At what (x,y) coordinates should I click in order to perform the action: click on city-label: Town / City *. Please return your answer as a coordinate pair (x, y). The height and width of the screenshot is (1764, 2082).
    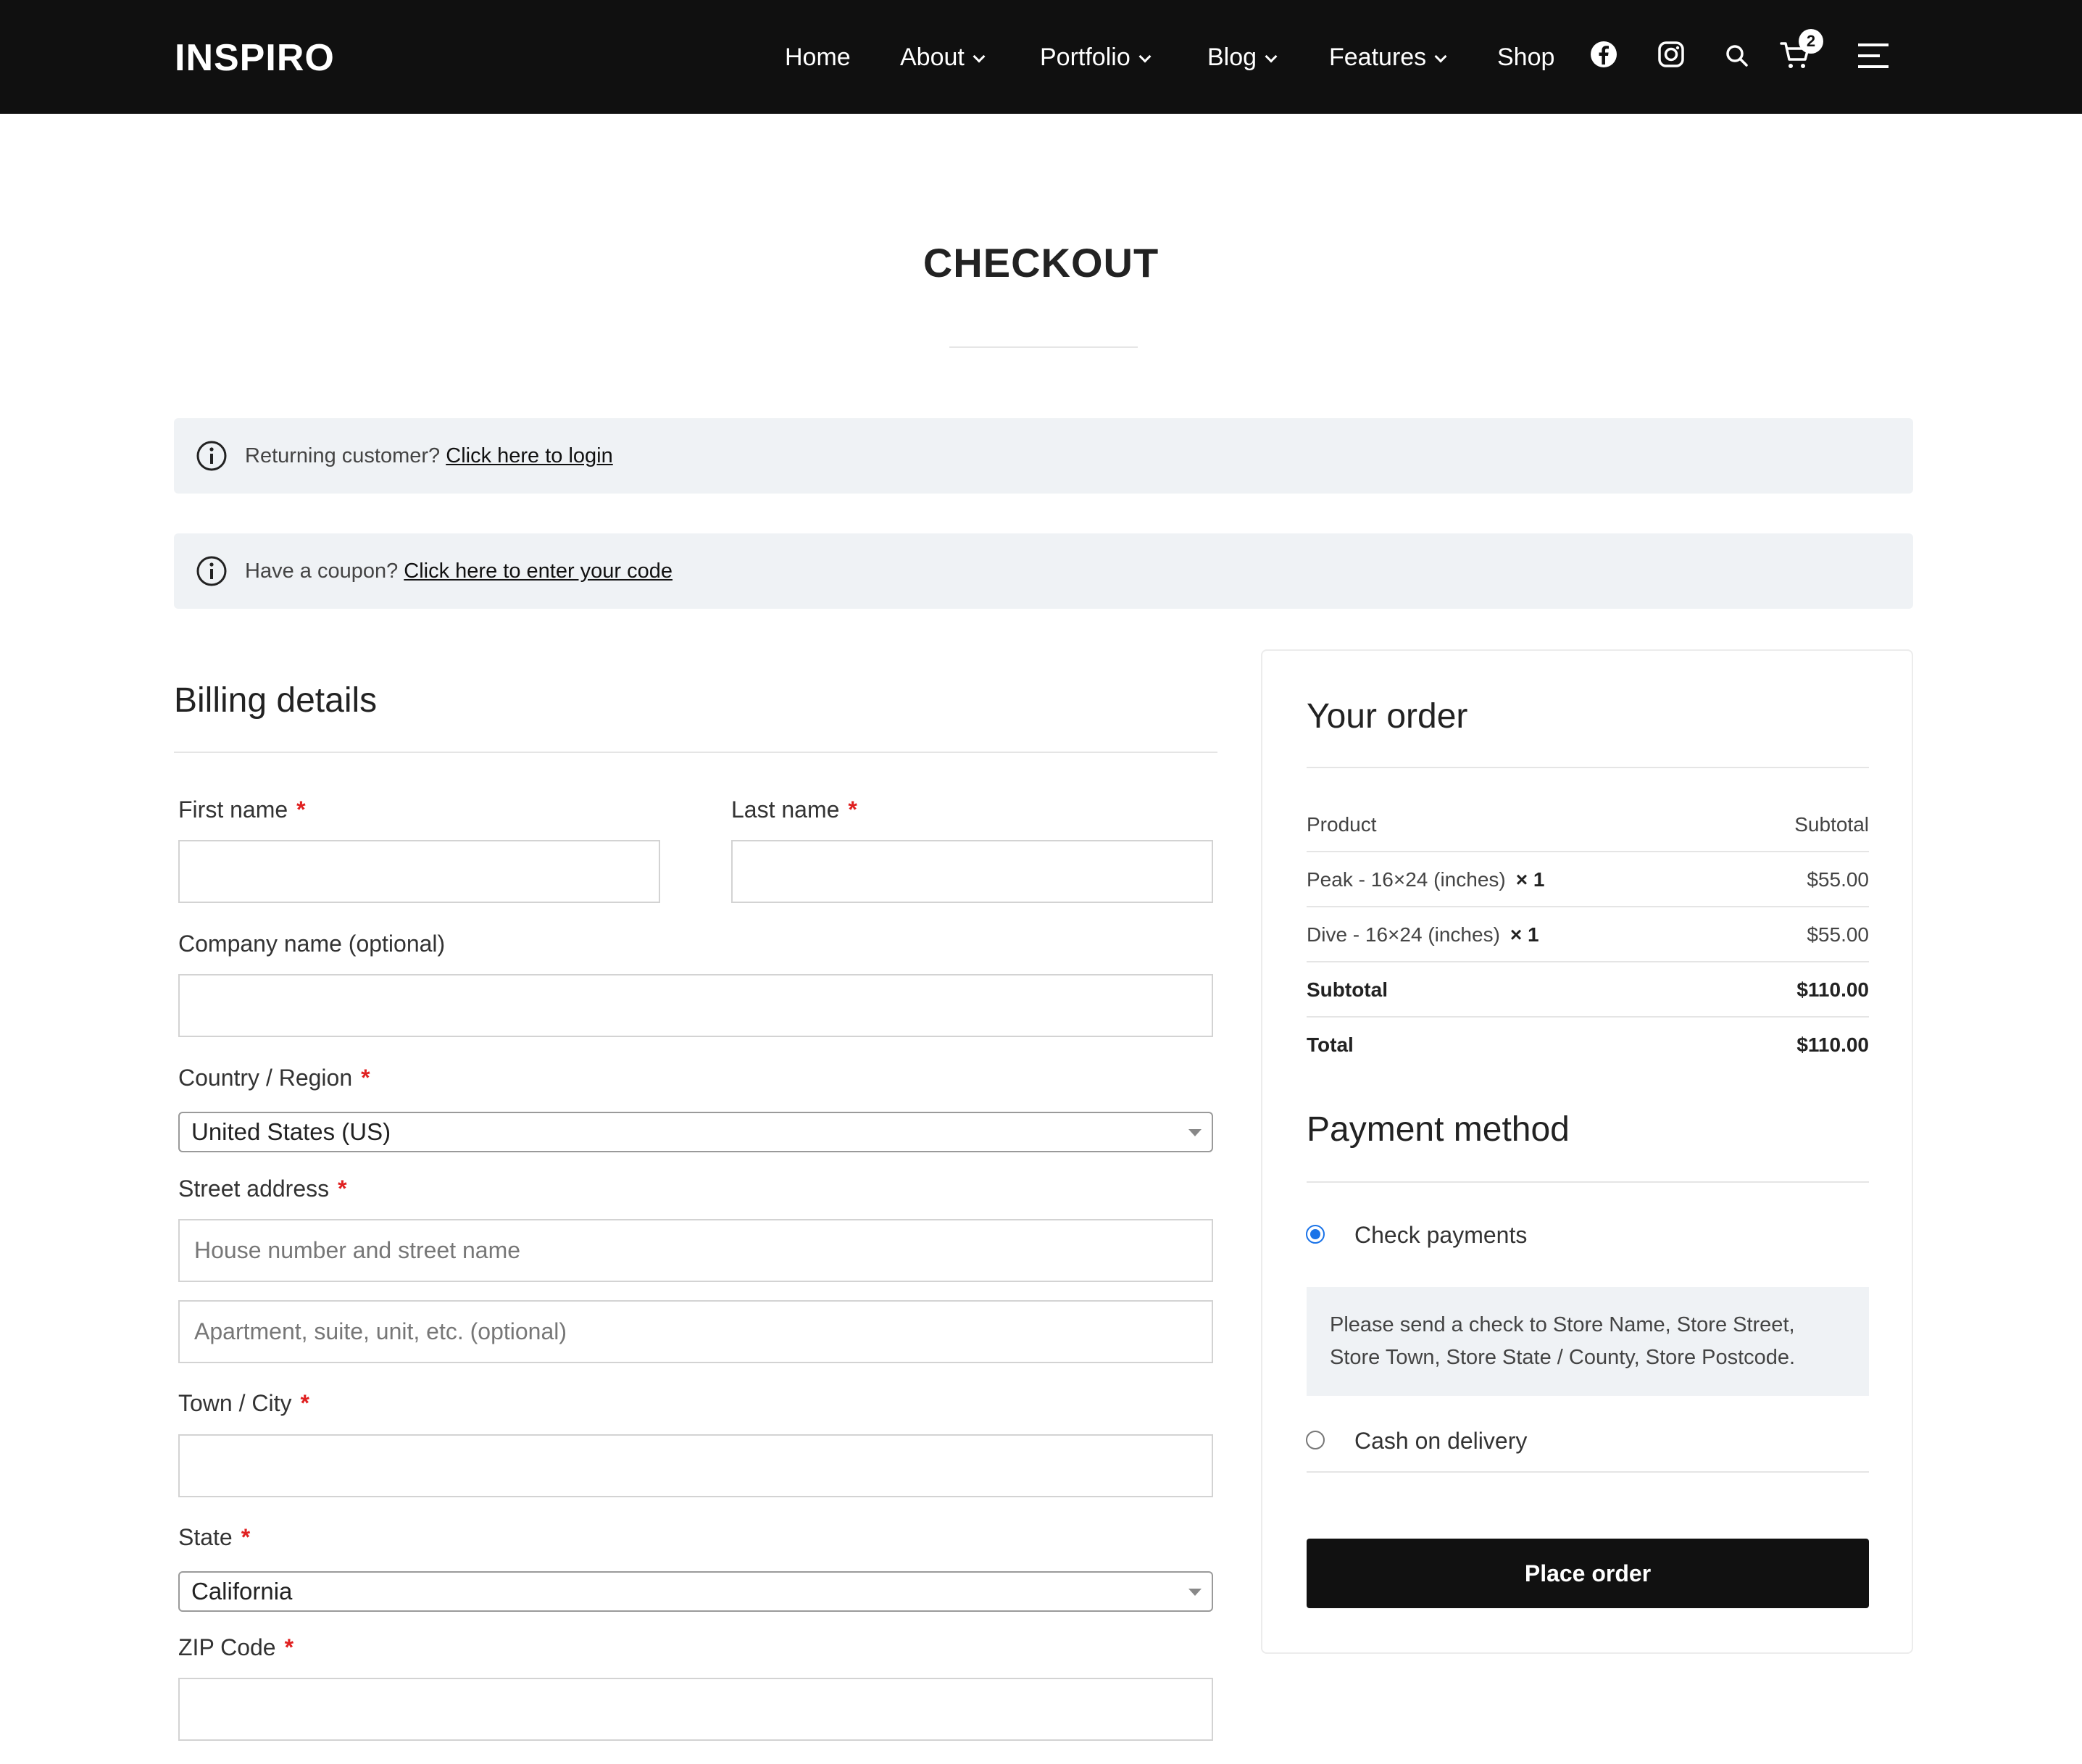
    Looking at the image, I should click on (244, 1403).